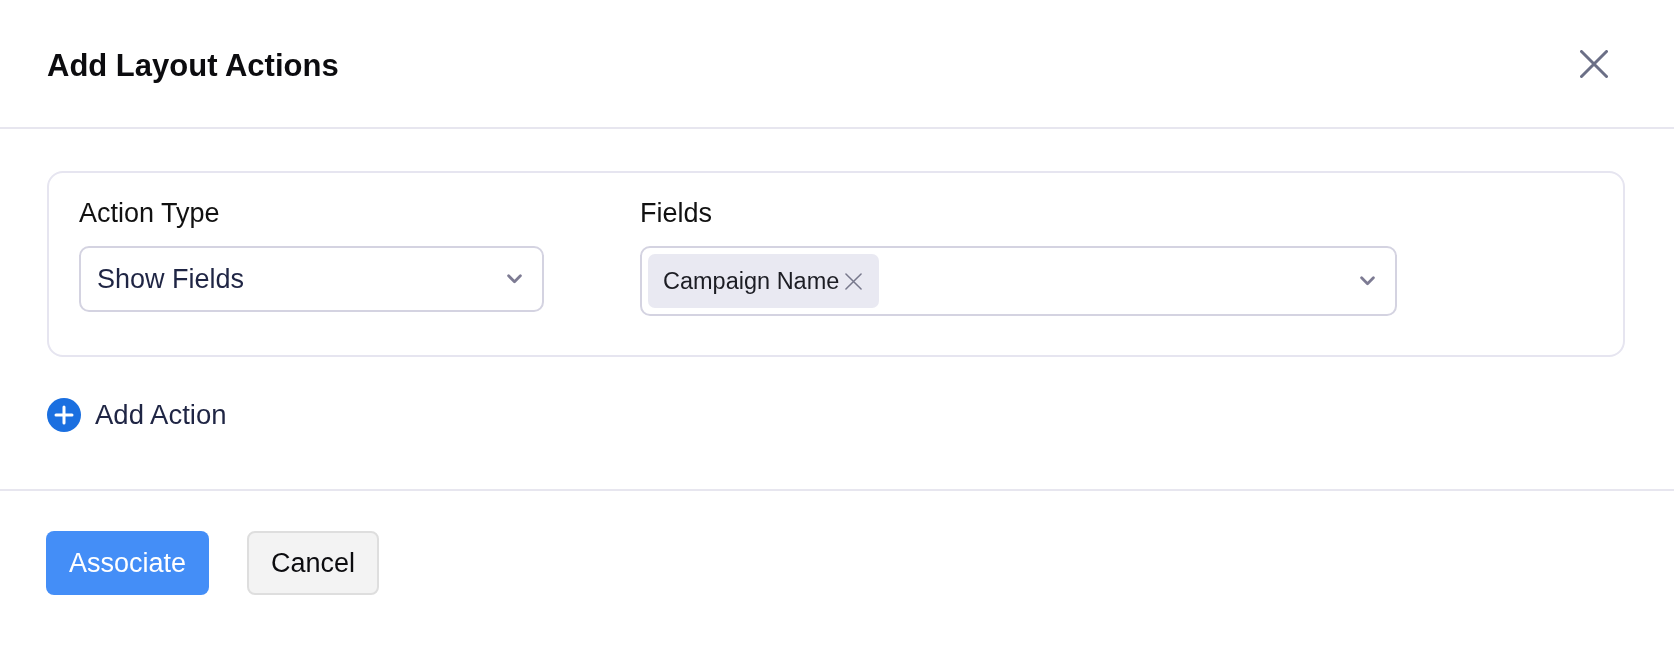 The width and height of the screenshot is (1674, 670). I want to click on fields-select: Campaign Name, so click(1018, 281).